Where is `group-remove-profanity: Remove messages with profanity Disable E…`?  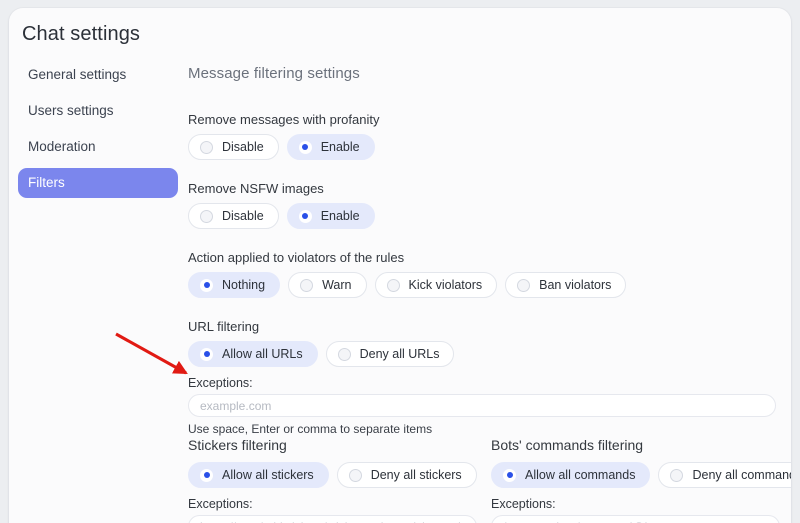 group-remove-profanity: Remove messages with profanity Disable E… is located at coordinates (487, 136).